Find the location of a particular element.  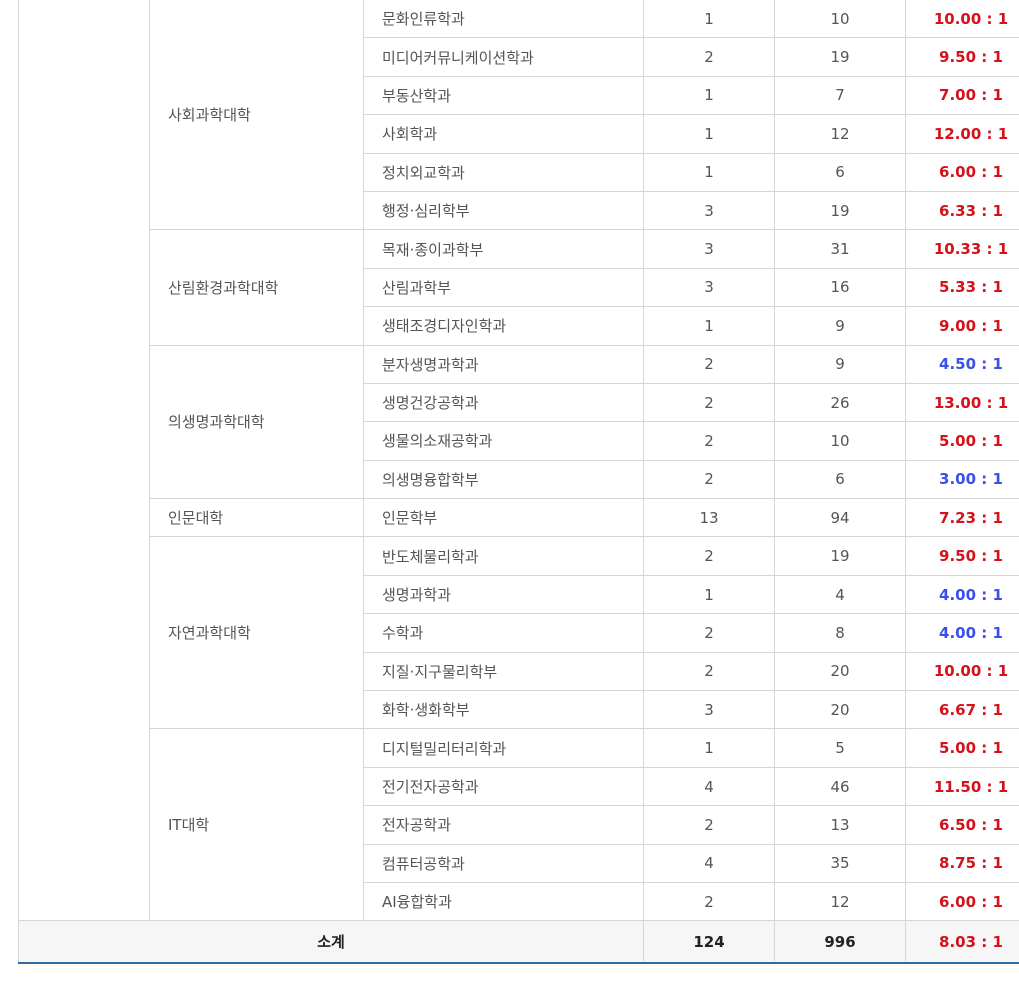

department-cell: 화학·생화학부 is located at coordinates (503, 710).